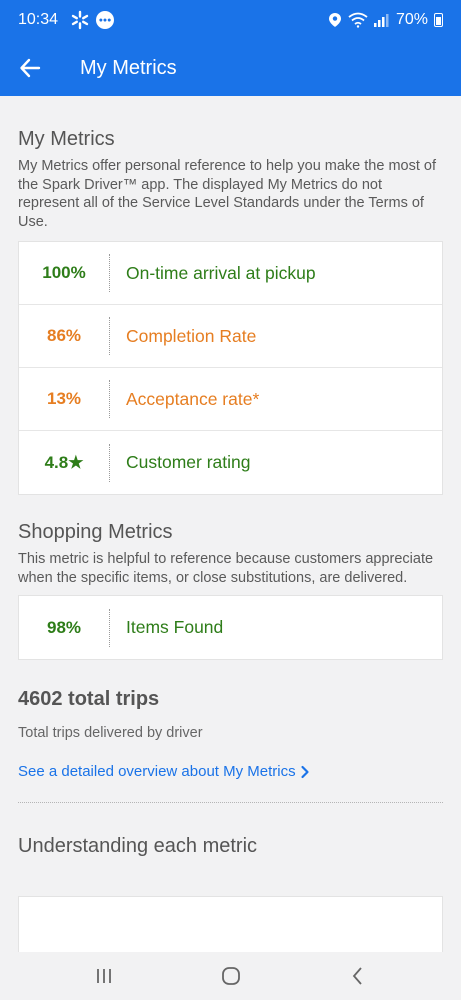 The width and height of the screenshot is (461, 1000). What do you see at coordinates (191, 335) in the screenshot?
I see `metric-label: Completion Rate` at bounding box center [191, 335].